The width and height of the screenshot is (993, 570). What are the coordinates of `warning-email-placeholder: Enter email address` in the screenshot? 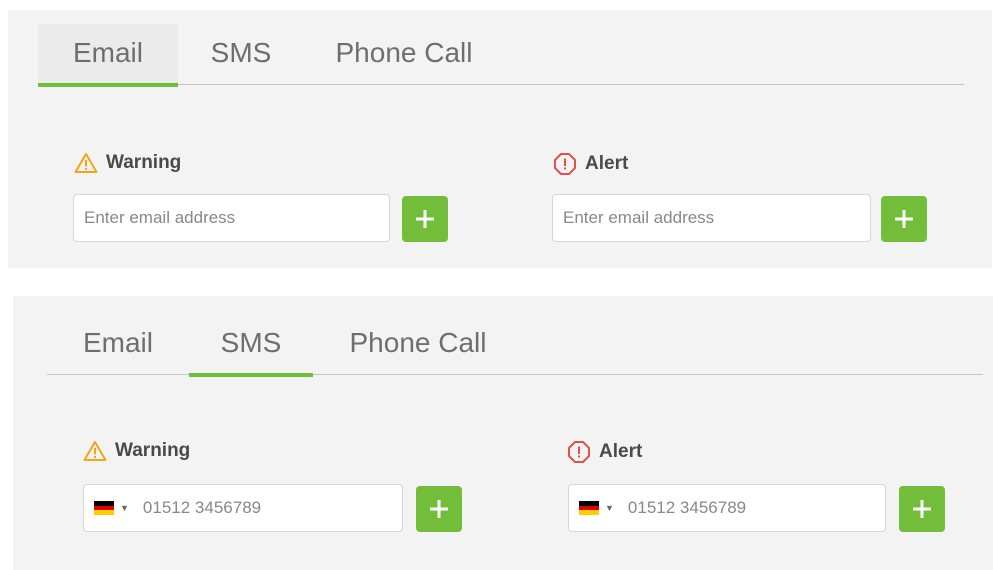 It's located at (160, 217).